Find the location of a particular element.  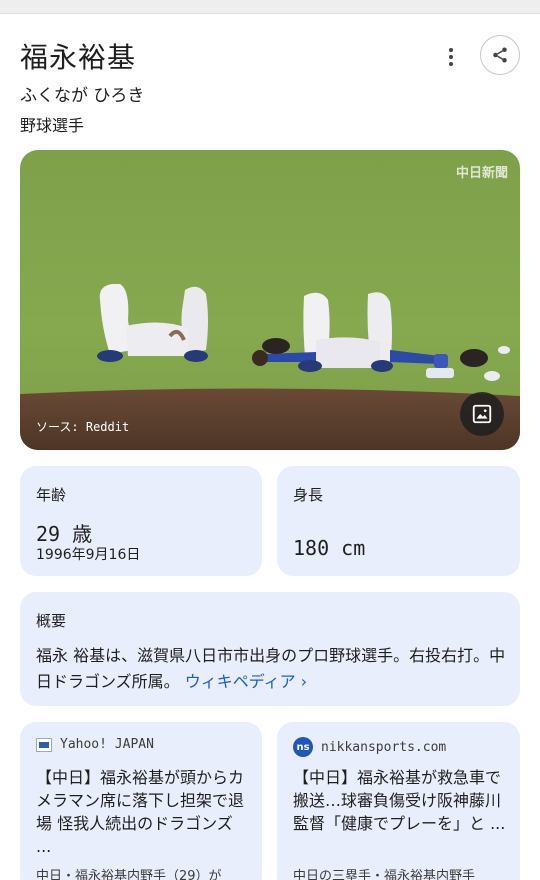

height-value: 180 cm is located at coordinates (329, 548).